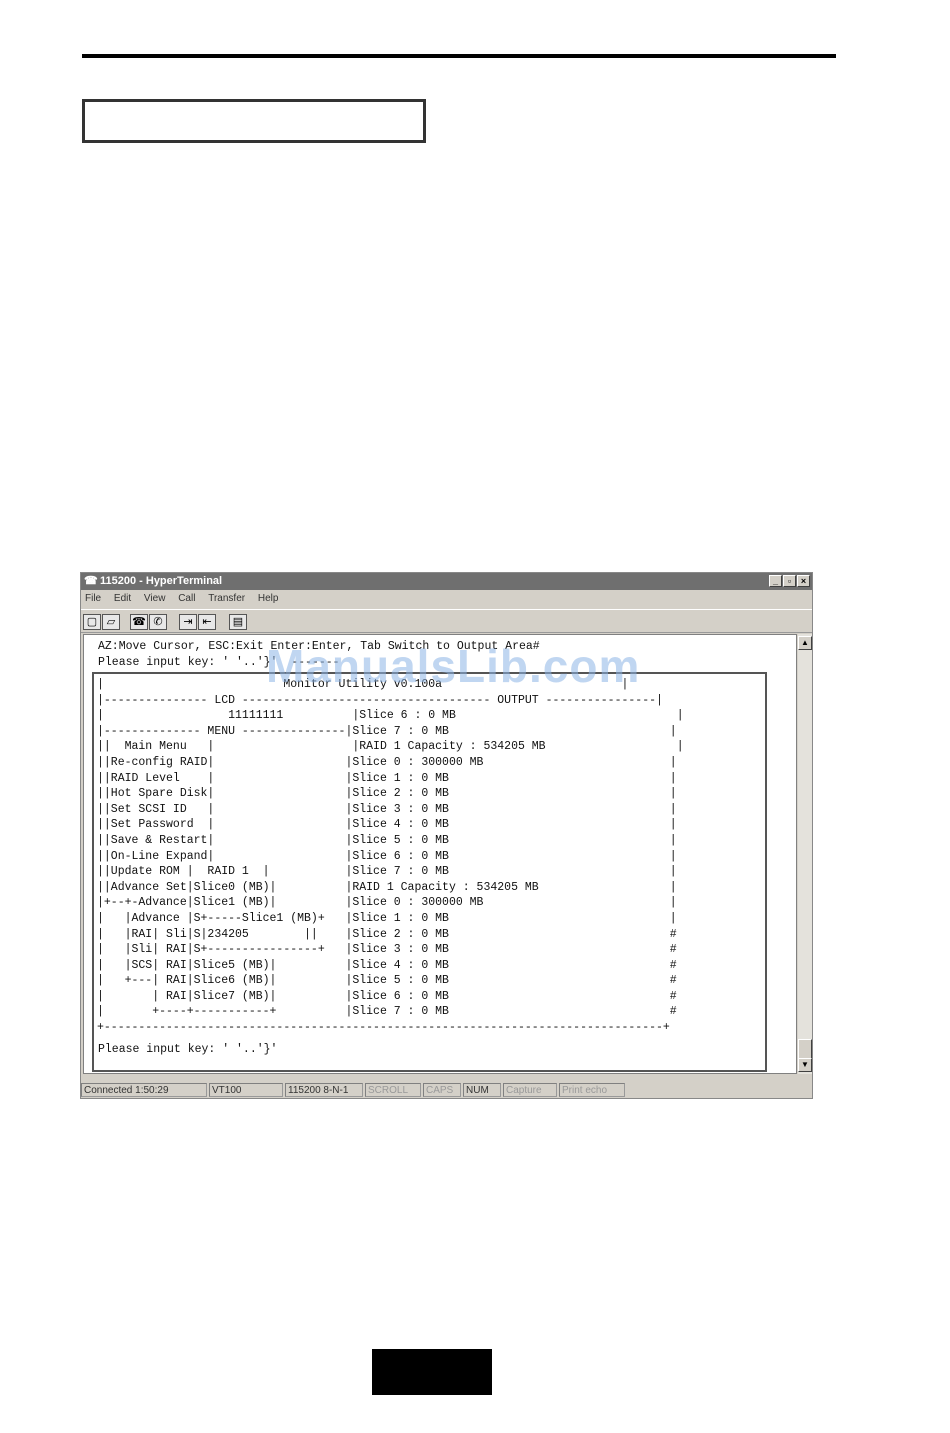 Image resolution: width=950 pixels, height=1433 pixels. What do you see at coordinates (482, 1090) in the screenshot?
I see `status-num: NUM` at bounding box center [482, 1090].